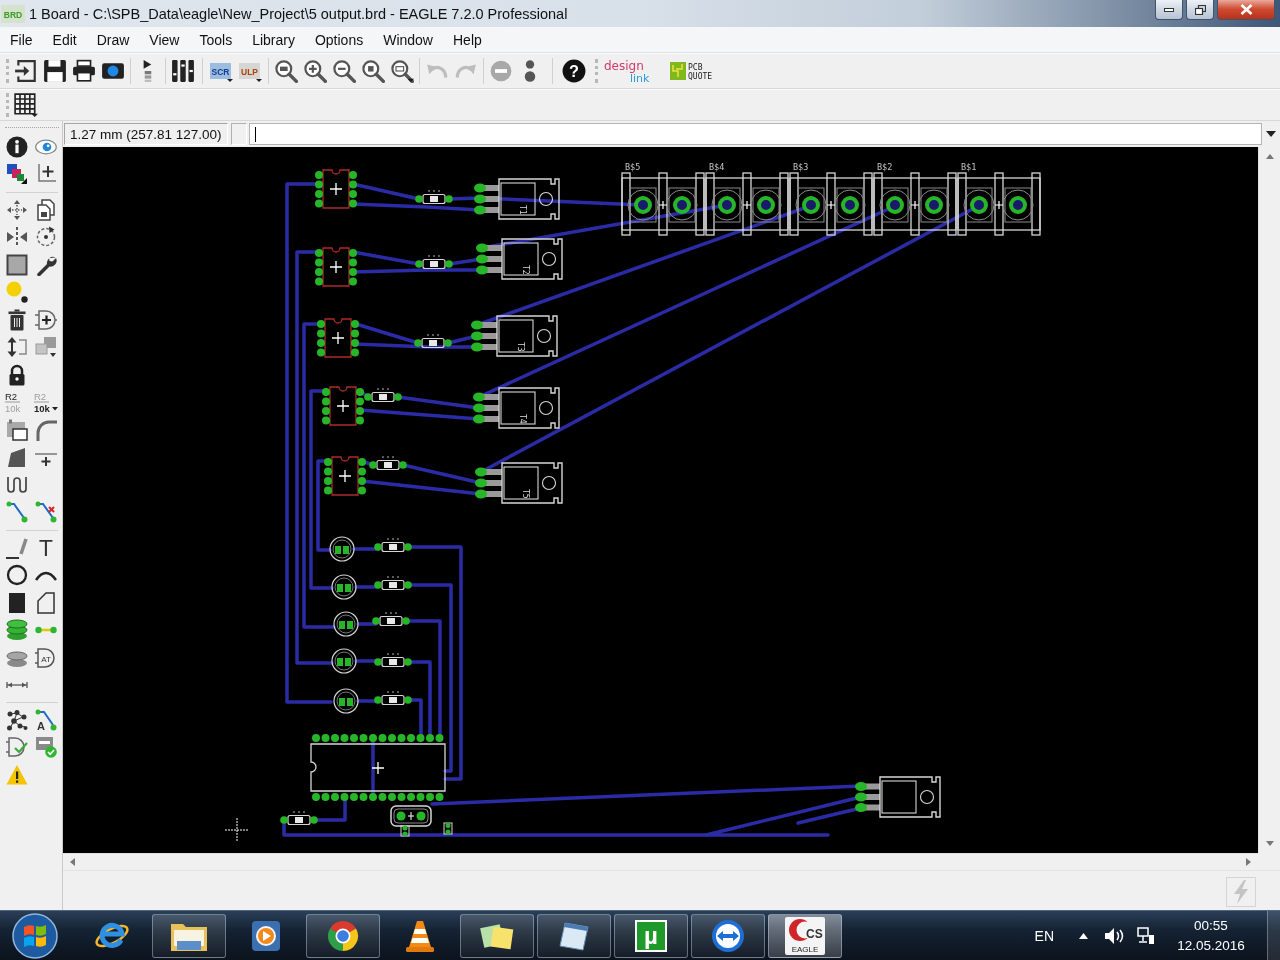 The image size is (1280, 960). Describe the element at coordinates (16, 747) in the screenshot. I see `gate-check-icon` at that location.